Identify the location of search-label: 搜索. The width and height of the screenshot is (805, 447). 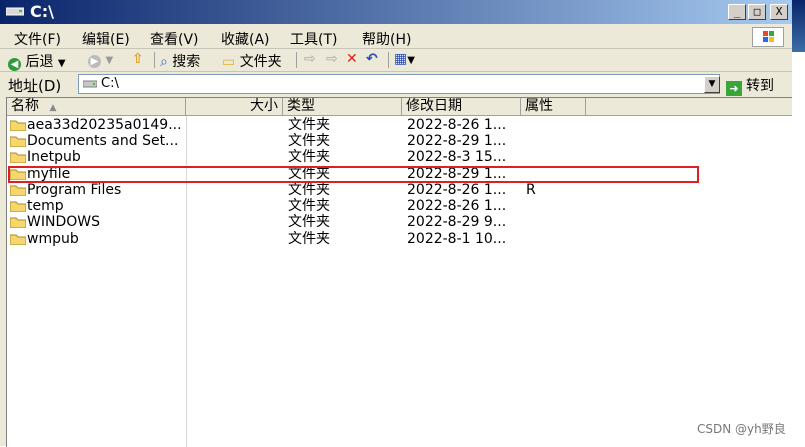
(186, 62).